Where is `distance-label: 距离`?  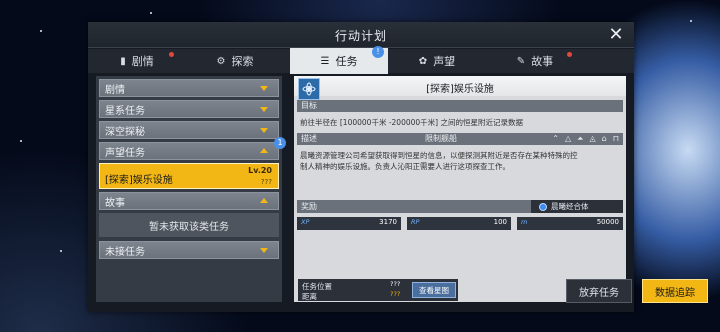 distance-label: 距离 is located at coordinates (309, 296).